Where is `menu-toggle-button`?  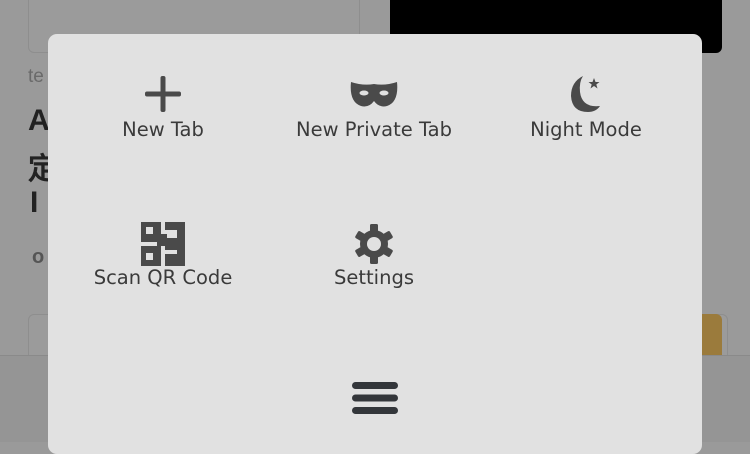 menu-toggle-button is located at coordinates (375, 398).